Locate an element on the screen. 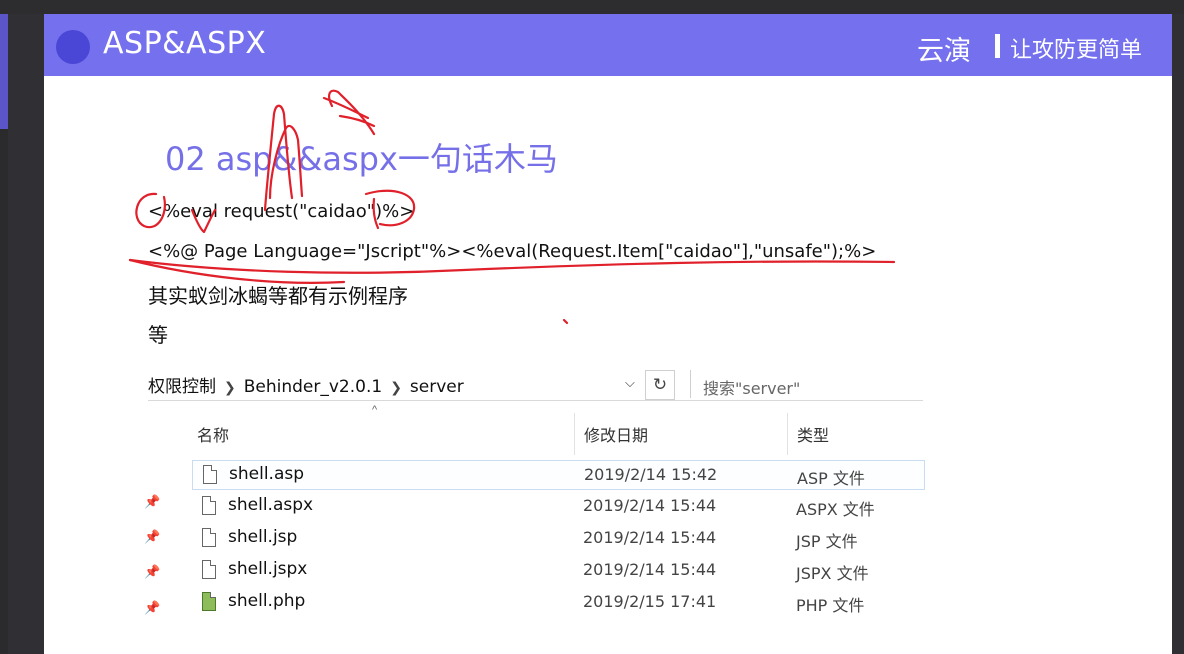 The height and width of the screenshot is (654, 1184). file-name: shell.php is located at coordinates (267, 601).